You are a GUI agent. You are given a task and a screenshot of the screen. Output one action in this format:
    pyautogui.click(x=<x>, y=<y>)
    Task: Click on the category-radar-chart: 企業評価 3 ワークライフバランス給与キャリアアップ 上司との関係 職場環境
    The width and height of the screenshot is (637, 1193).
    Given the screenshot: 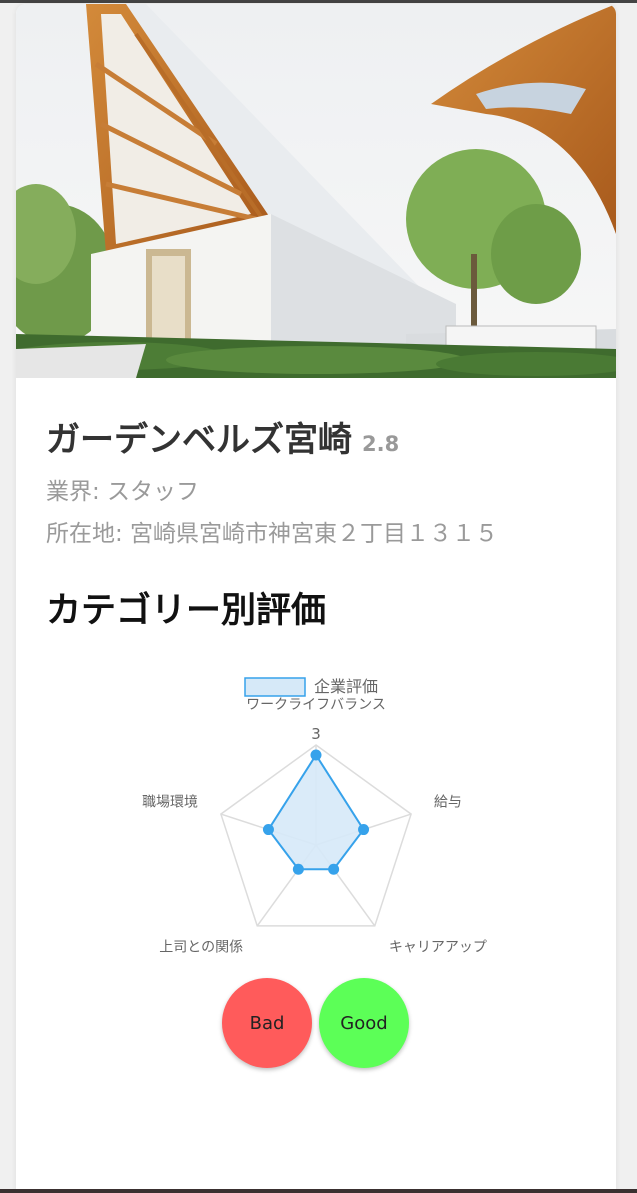 What is the action you would take?
    pyautogui.click(x=314, y=816)
    